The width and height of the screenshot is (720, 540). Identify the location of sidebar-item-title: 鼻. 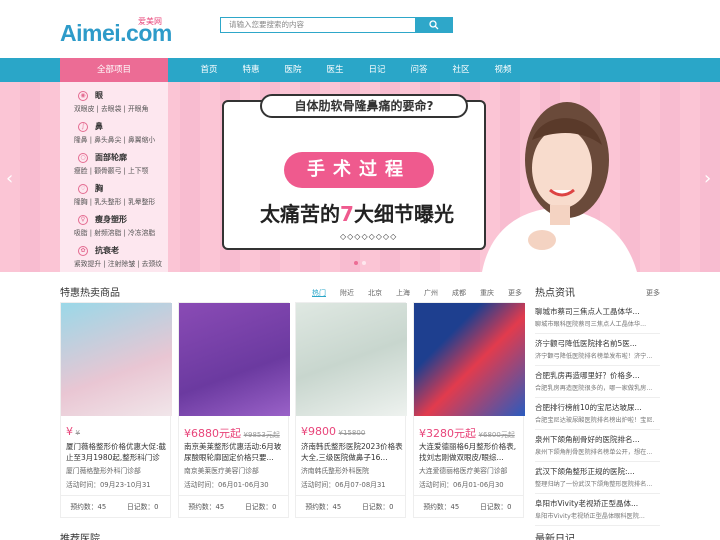
(99, 126).